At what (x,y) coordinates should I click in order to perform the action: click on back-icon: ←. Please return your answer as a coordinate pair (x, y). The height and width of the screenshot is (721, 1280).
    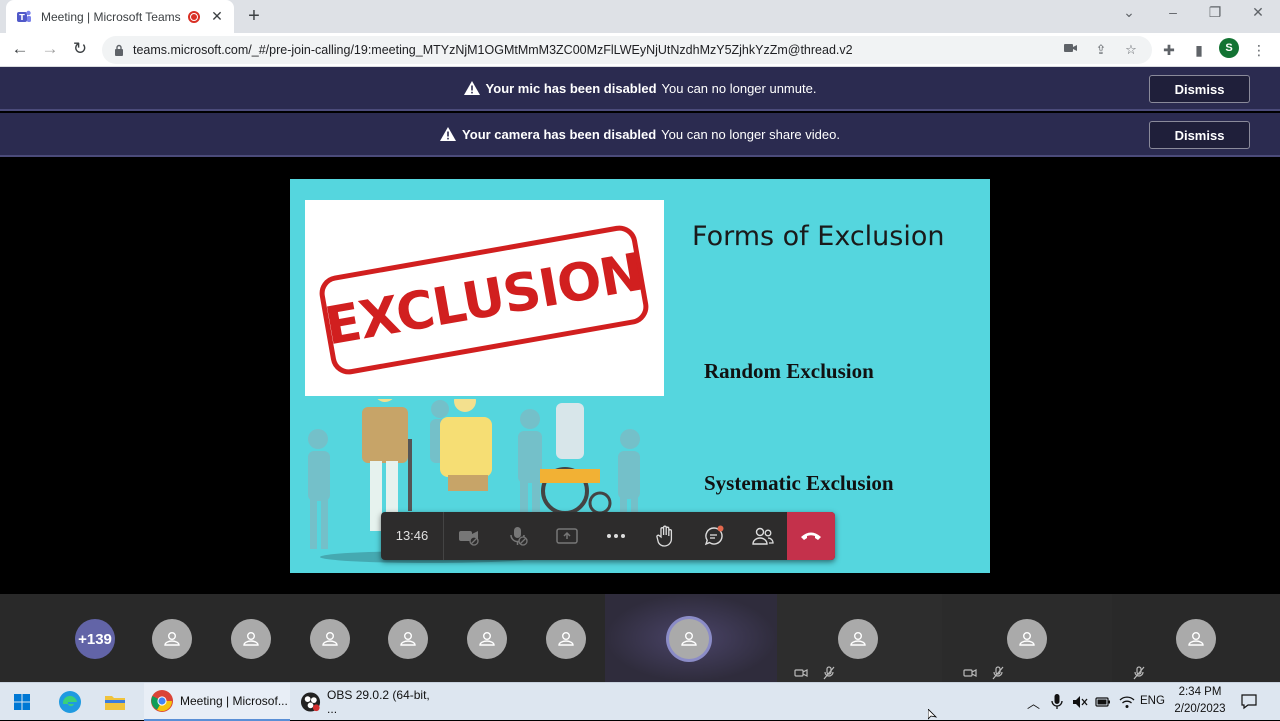
    Looking at the image, I should click on (20, 49).